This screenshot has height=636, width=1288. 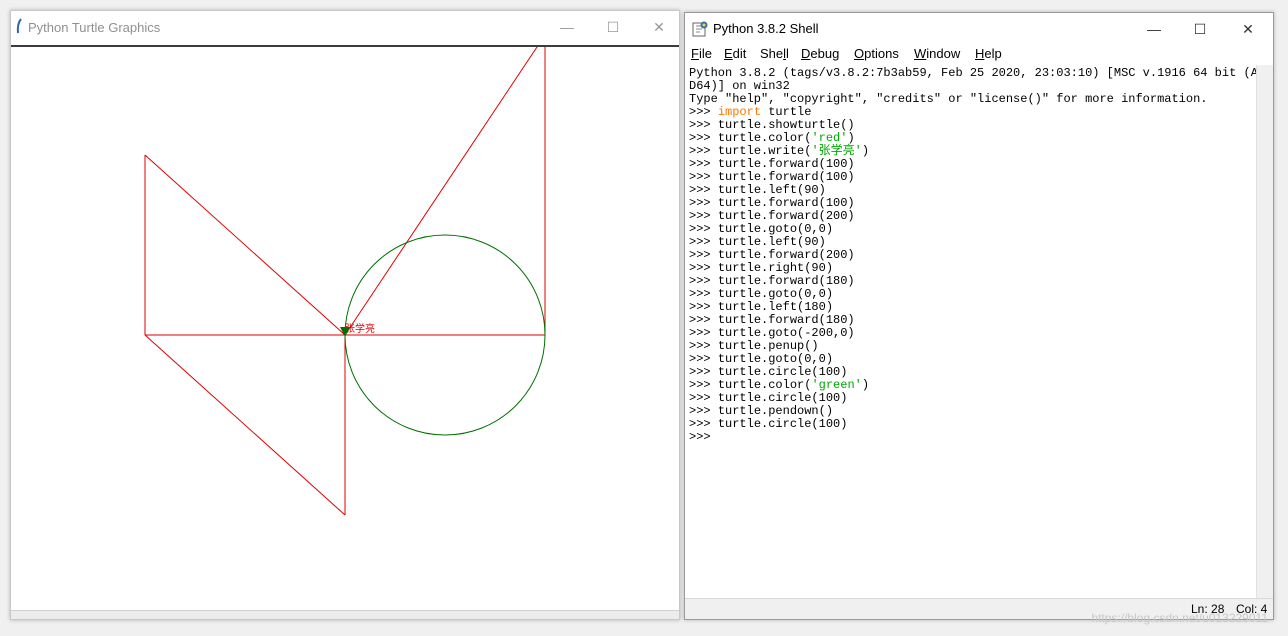 I want to click on menu-help: Help, so click(x=988, y=53).